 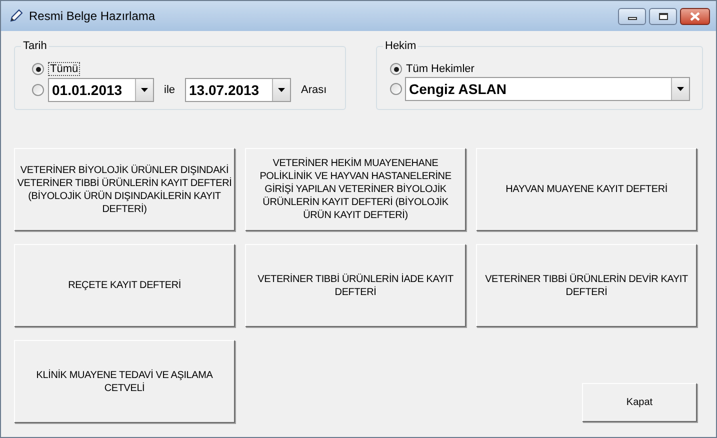 What do you see at coordinates (170, 90) in the screenshot?
I see `range-label: ile` at bounding box center [170, 90].